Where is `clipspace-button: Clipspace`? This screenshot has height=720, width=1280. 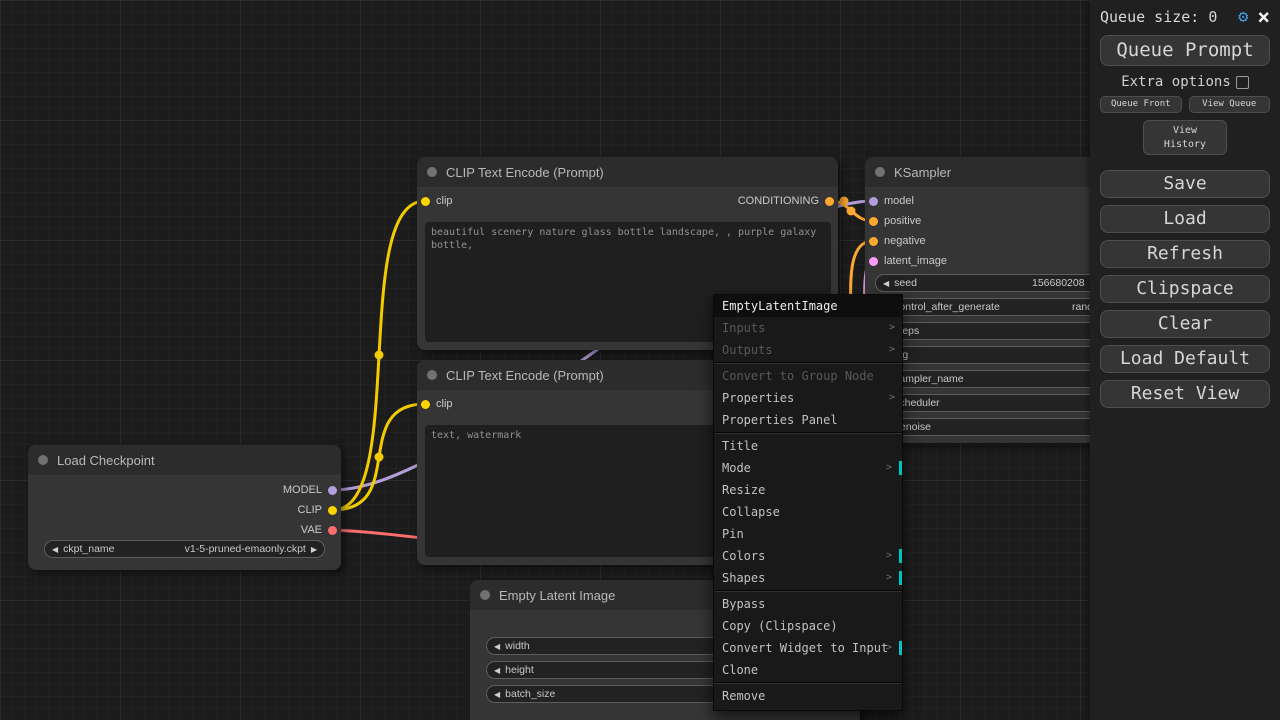
clipspace-button: Clipspace is located at coordinates (1185, 289).